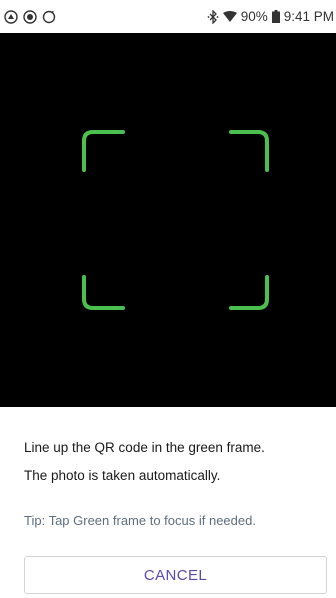  What do you see at coordinates (144, 447) in the screenshot?
I see `instruction-line-up: Line up the QR code in the green frame.` at bounding box center [144, 447].